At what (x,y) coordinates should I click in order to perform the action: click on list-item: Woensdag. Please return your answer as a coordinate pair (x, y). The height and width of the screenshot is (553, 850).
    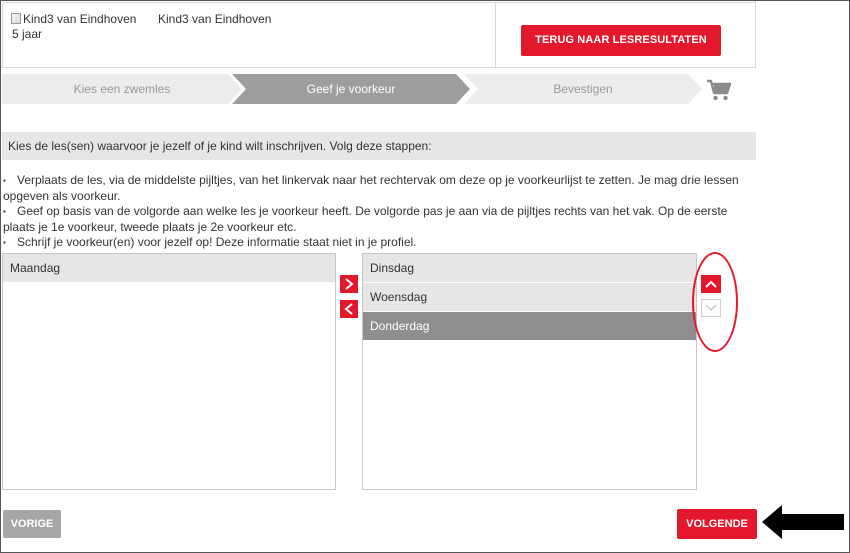
    Looking at the image, I should click on (529, 297).